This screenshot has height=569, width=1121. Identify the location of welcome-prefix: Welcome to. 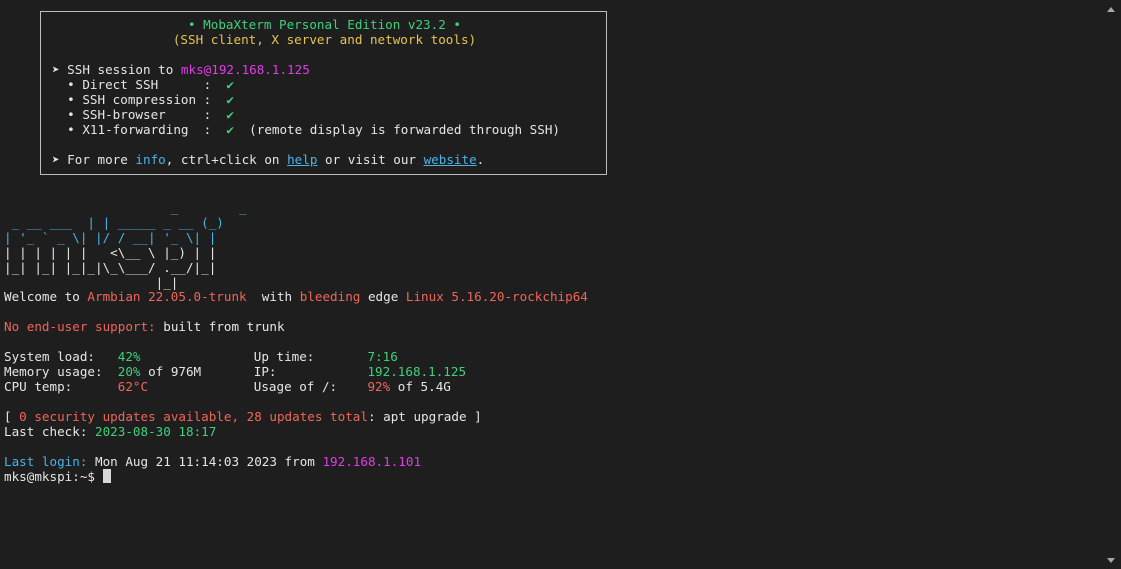
(46, 296).